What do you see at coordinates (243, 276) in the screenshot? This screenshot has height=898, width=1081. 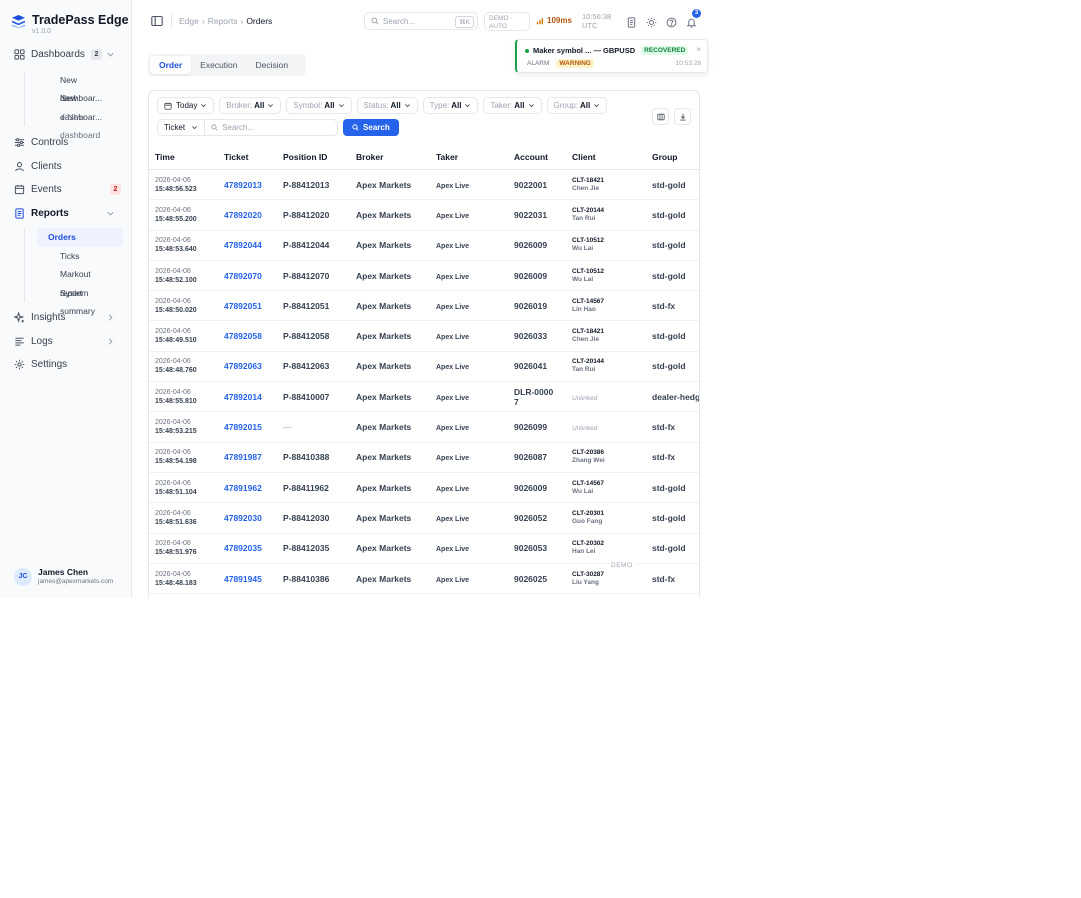 I see `ticket-link: 47892070` at bounding box center [243, 276].